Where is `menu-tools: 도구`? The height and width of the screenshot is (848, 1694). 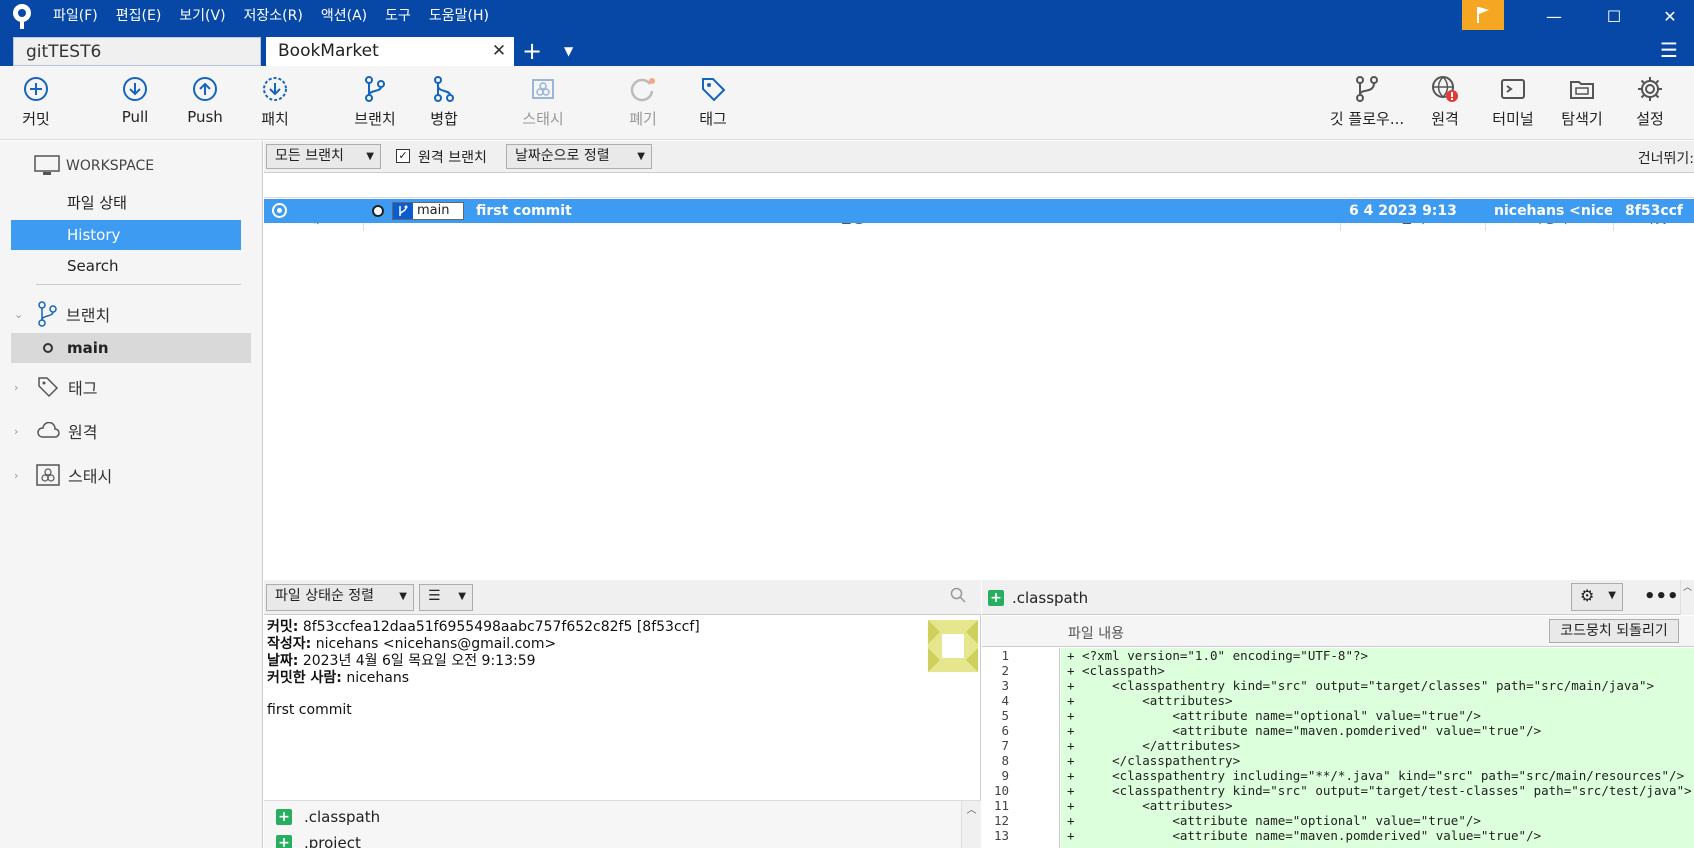
menu-tools: 도구 is located at coordinates (398, 16).